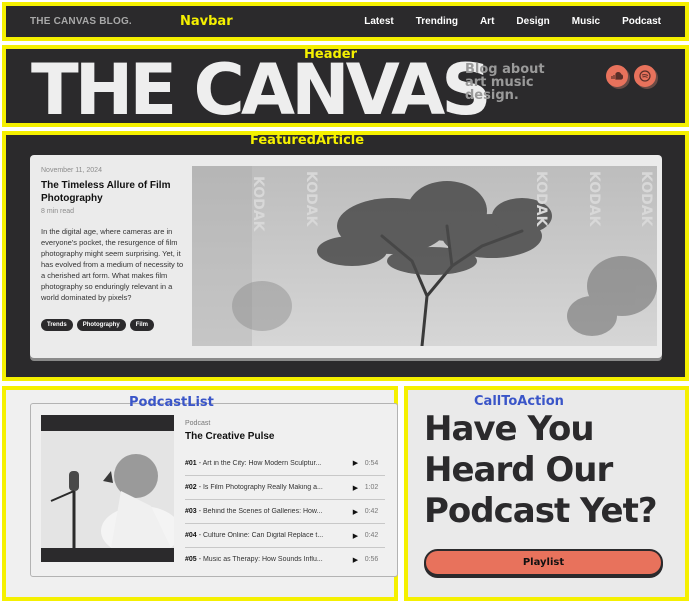  What do you see at coordinates (198, 423) in the screenshot?
I see `podcast-label: Podcast` at bounding box center [198, 423].